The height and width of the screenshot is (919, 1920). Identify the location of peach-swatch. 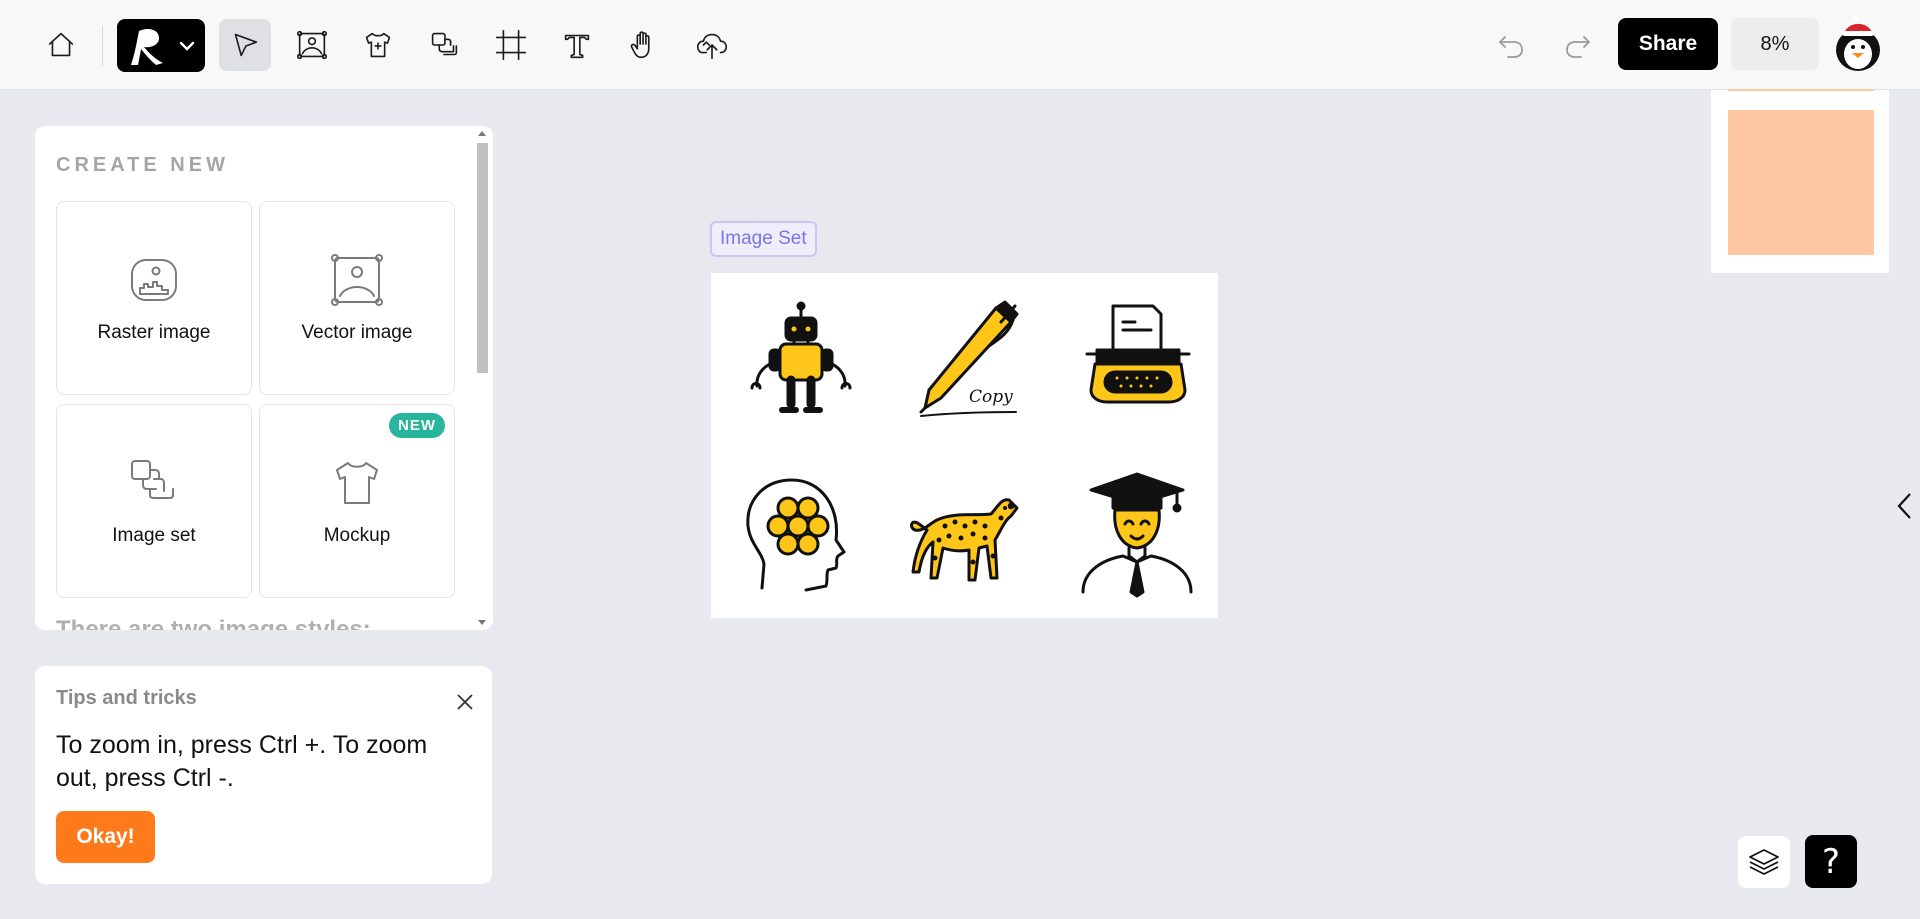
(1801, 182).